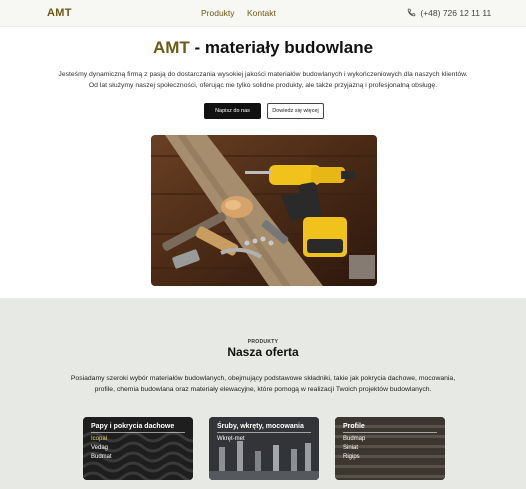 The width and height of the screenshot is (526, 489). Describe the element at coordinates (231, 439) in the screenshot. I see `card-item-wkret-met: Wkręt-met` at that location.